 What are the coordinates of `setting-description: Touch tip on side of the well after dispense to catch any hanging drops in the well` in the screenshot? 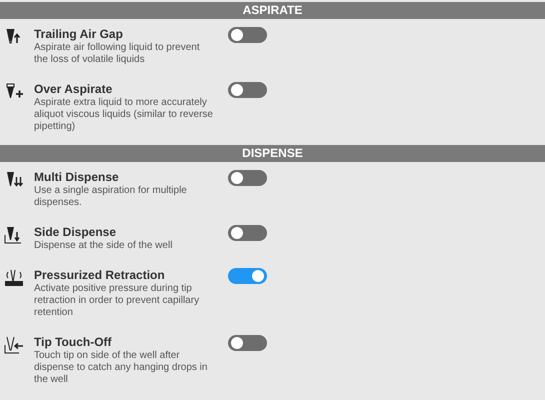 It's located at (121, 368).